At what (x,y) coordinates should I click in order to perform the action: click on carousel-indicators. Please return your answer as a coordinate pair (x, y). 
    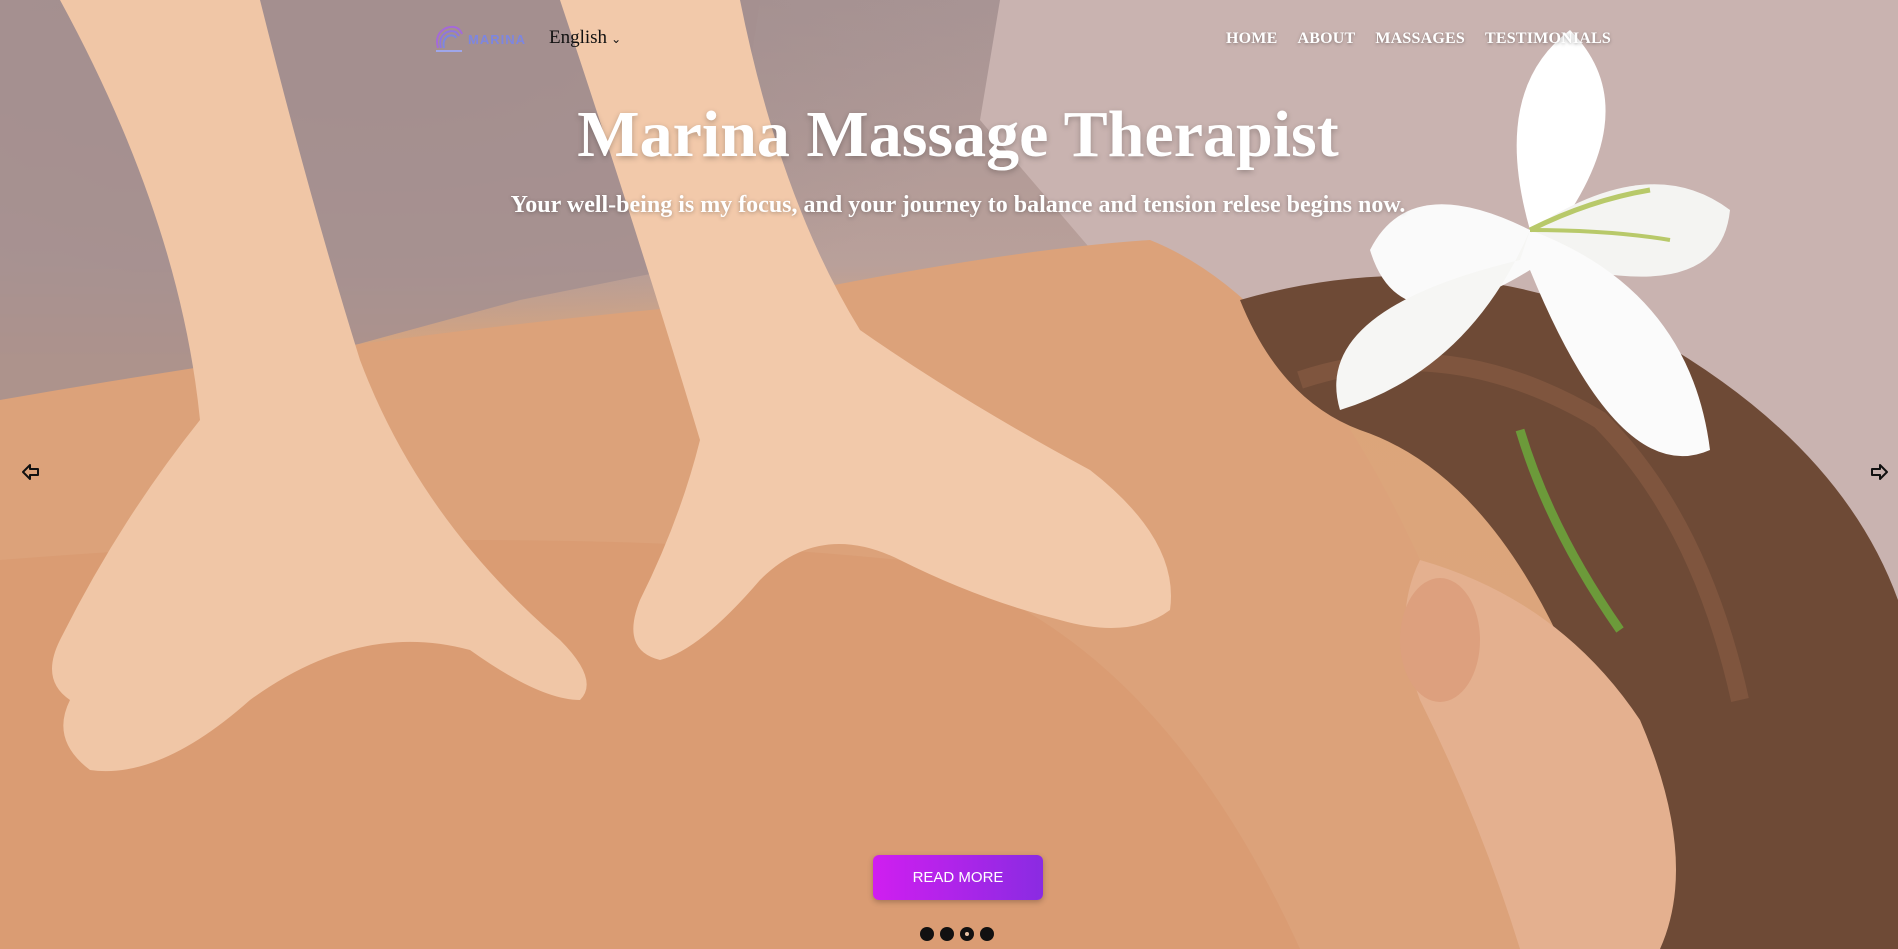
    Looking at the image, I should click on (957, 934).